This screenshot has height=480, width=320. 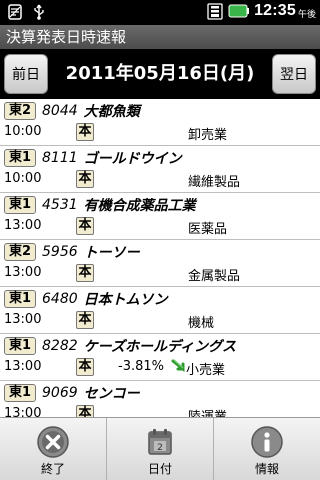 What do you see at coordinates (160, 310) in the screenshot?
I see `list-item: 東1 6480 日本トムソン 13:00 本 機械` at bounding box center [160, 310].